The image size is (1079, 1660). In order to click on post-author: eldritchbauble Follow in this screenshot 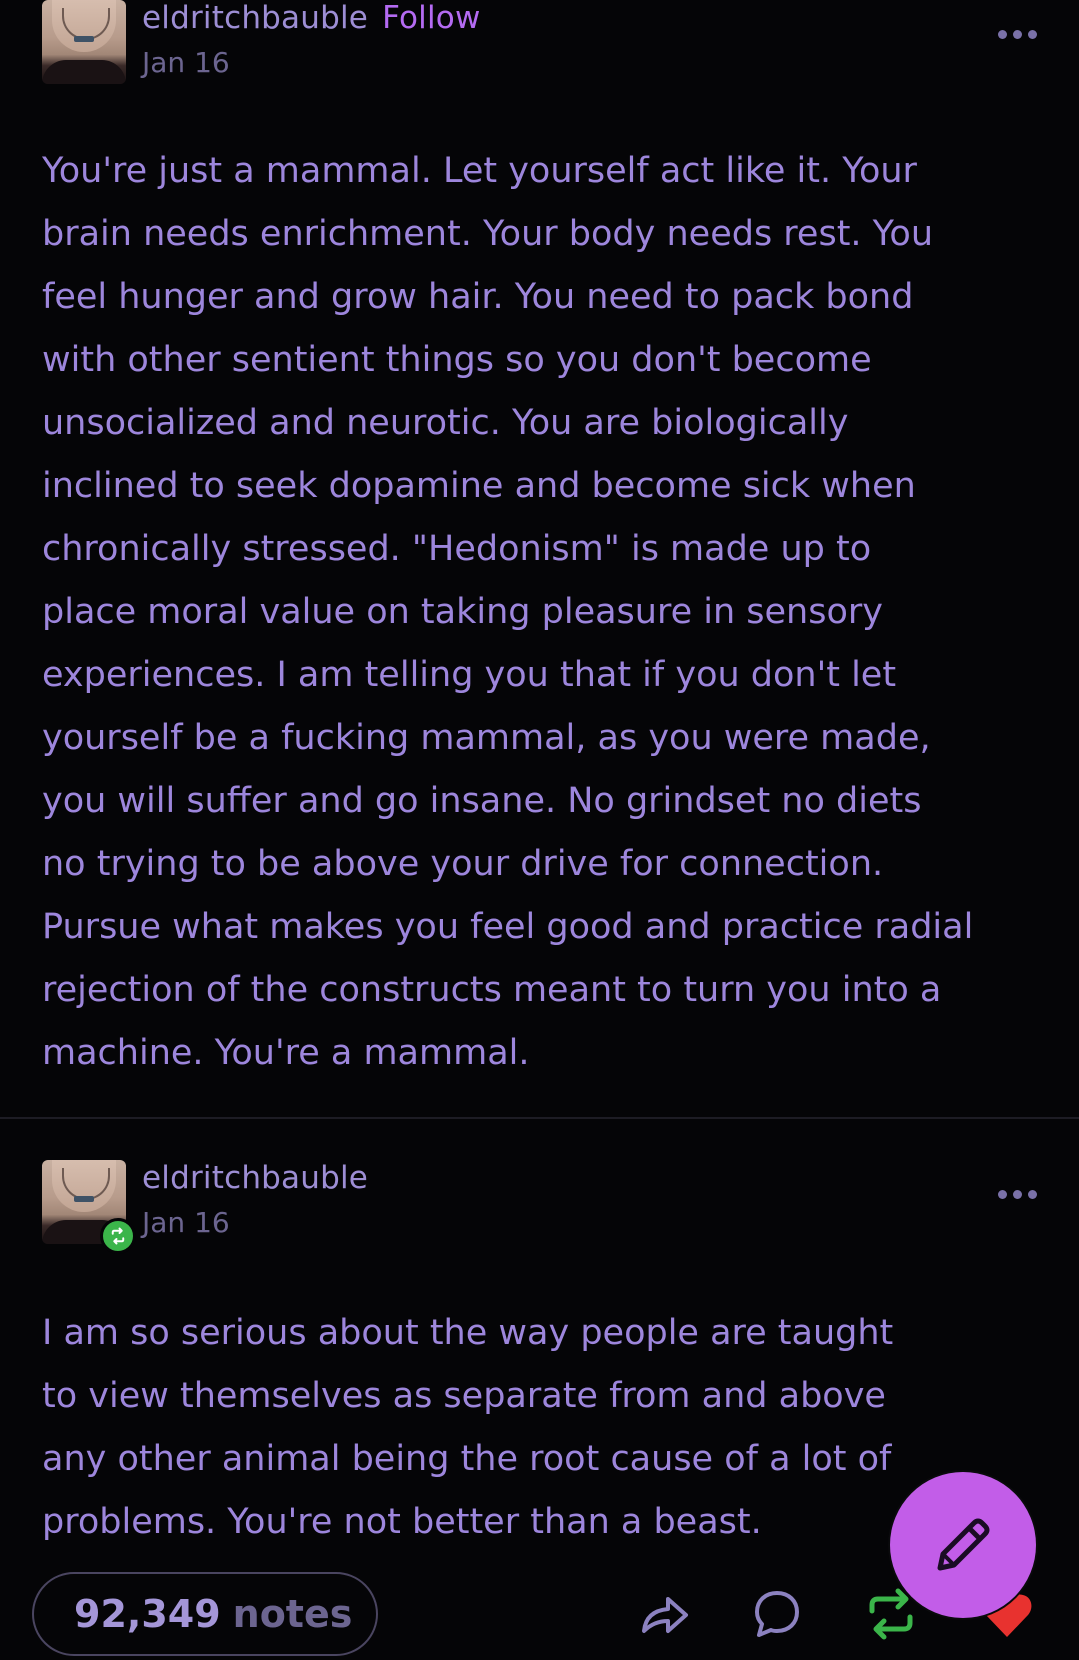, I will do `click(311, 18)`.